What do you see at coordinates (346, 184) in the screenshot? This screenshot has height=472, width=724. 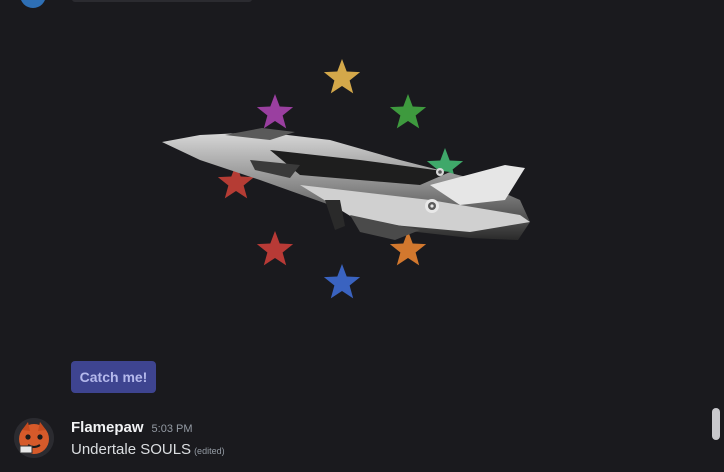 I see `jet-image` at bounding box center [346, 184].